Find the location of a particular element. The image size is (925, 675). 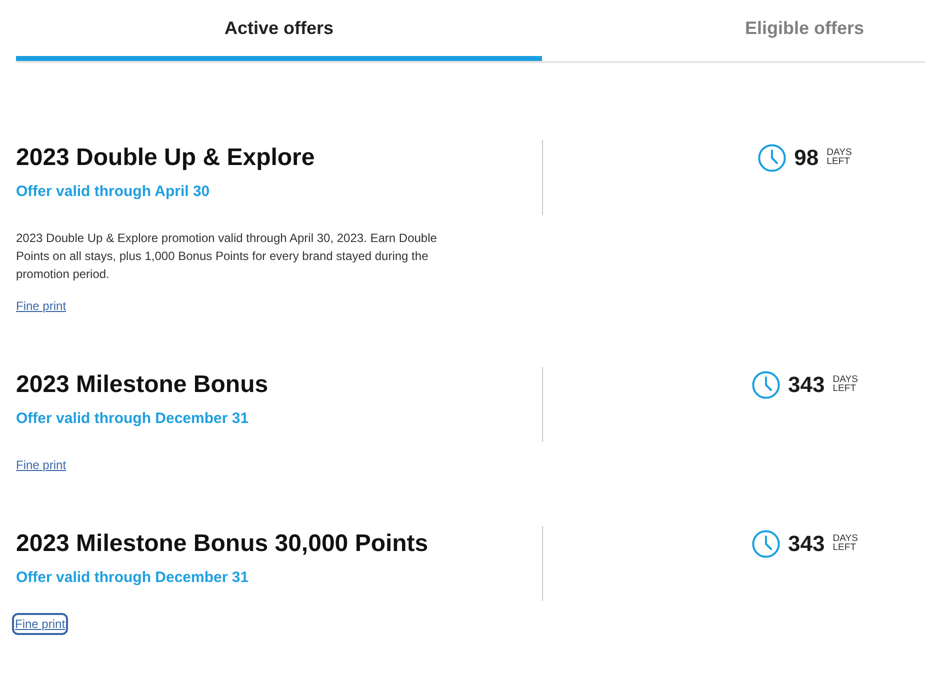

offers-tab: Active offers is located at coordinates (279, 30).